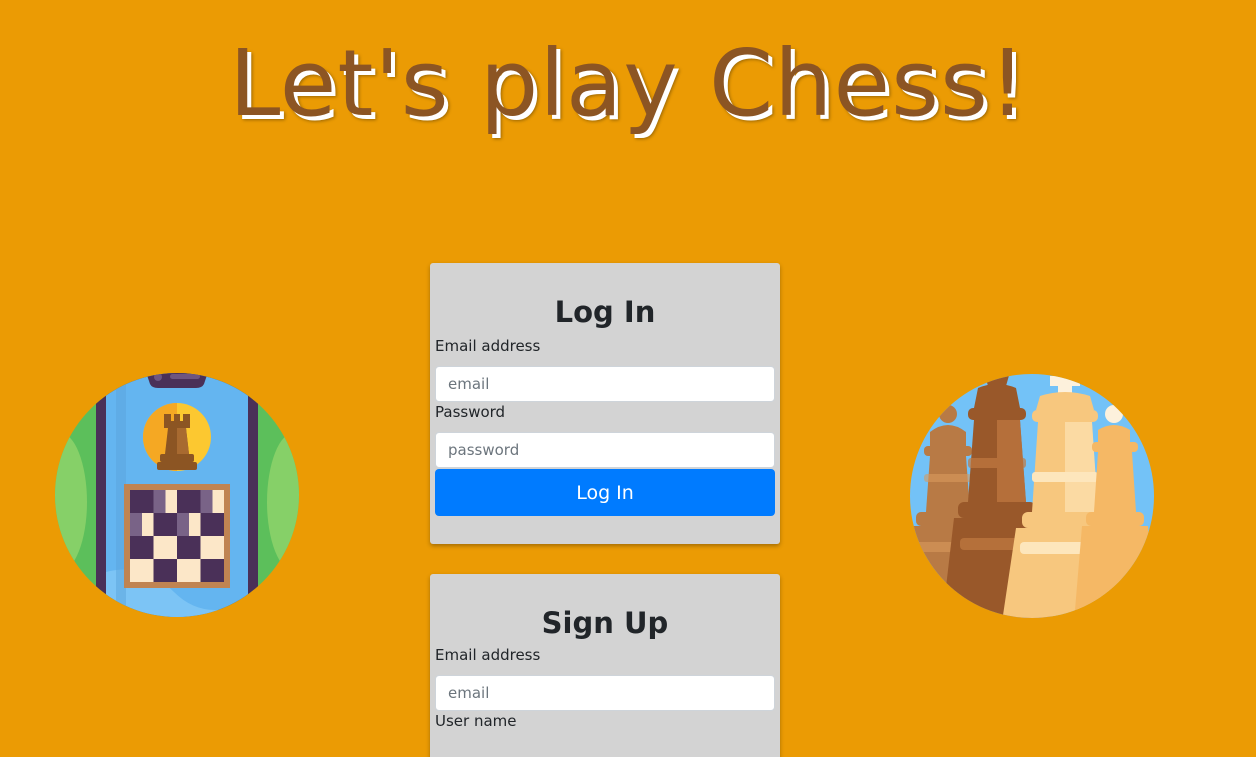 The width and height of the screenshot is (1256, 757). Describe the element at coordinates (605, 403) in the screenshot. I see `login-card: Log In Email address Password Log In` at that location.